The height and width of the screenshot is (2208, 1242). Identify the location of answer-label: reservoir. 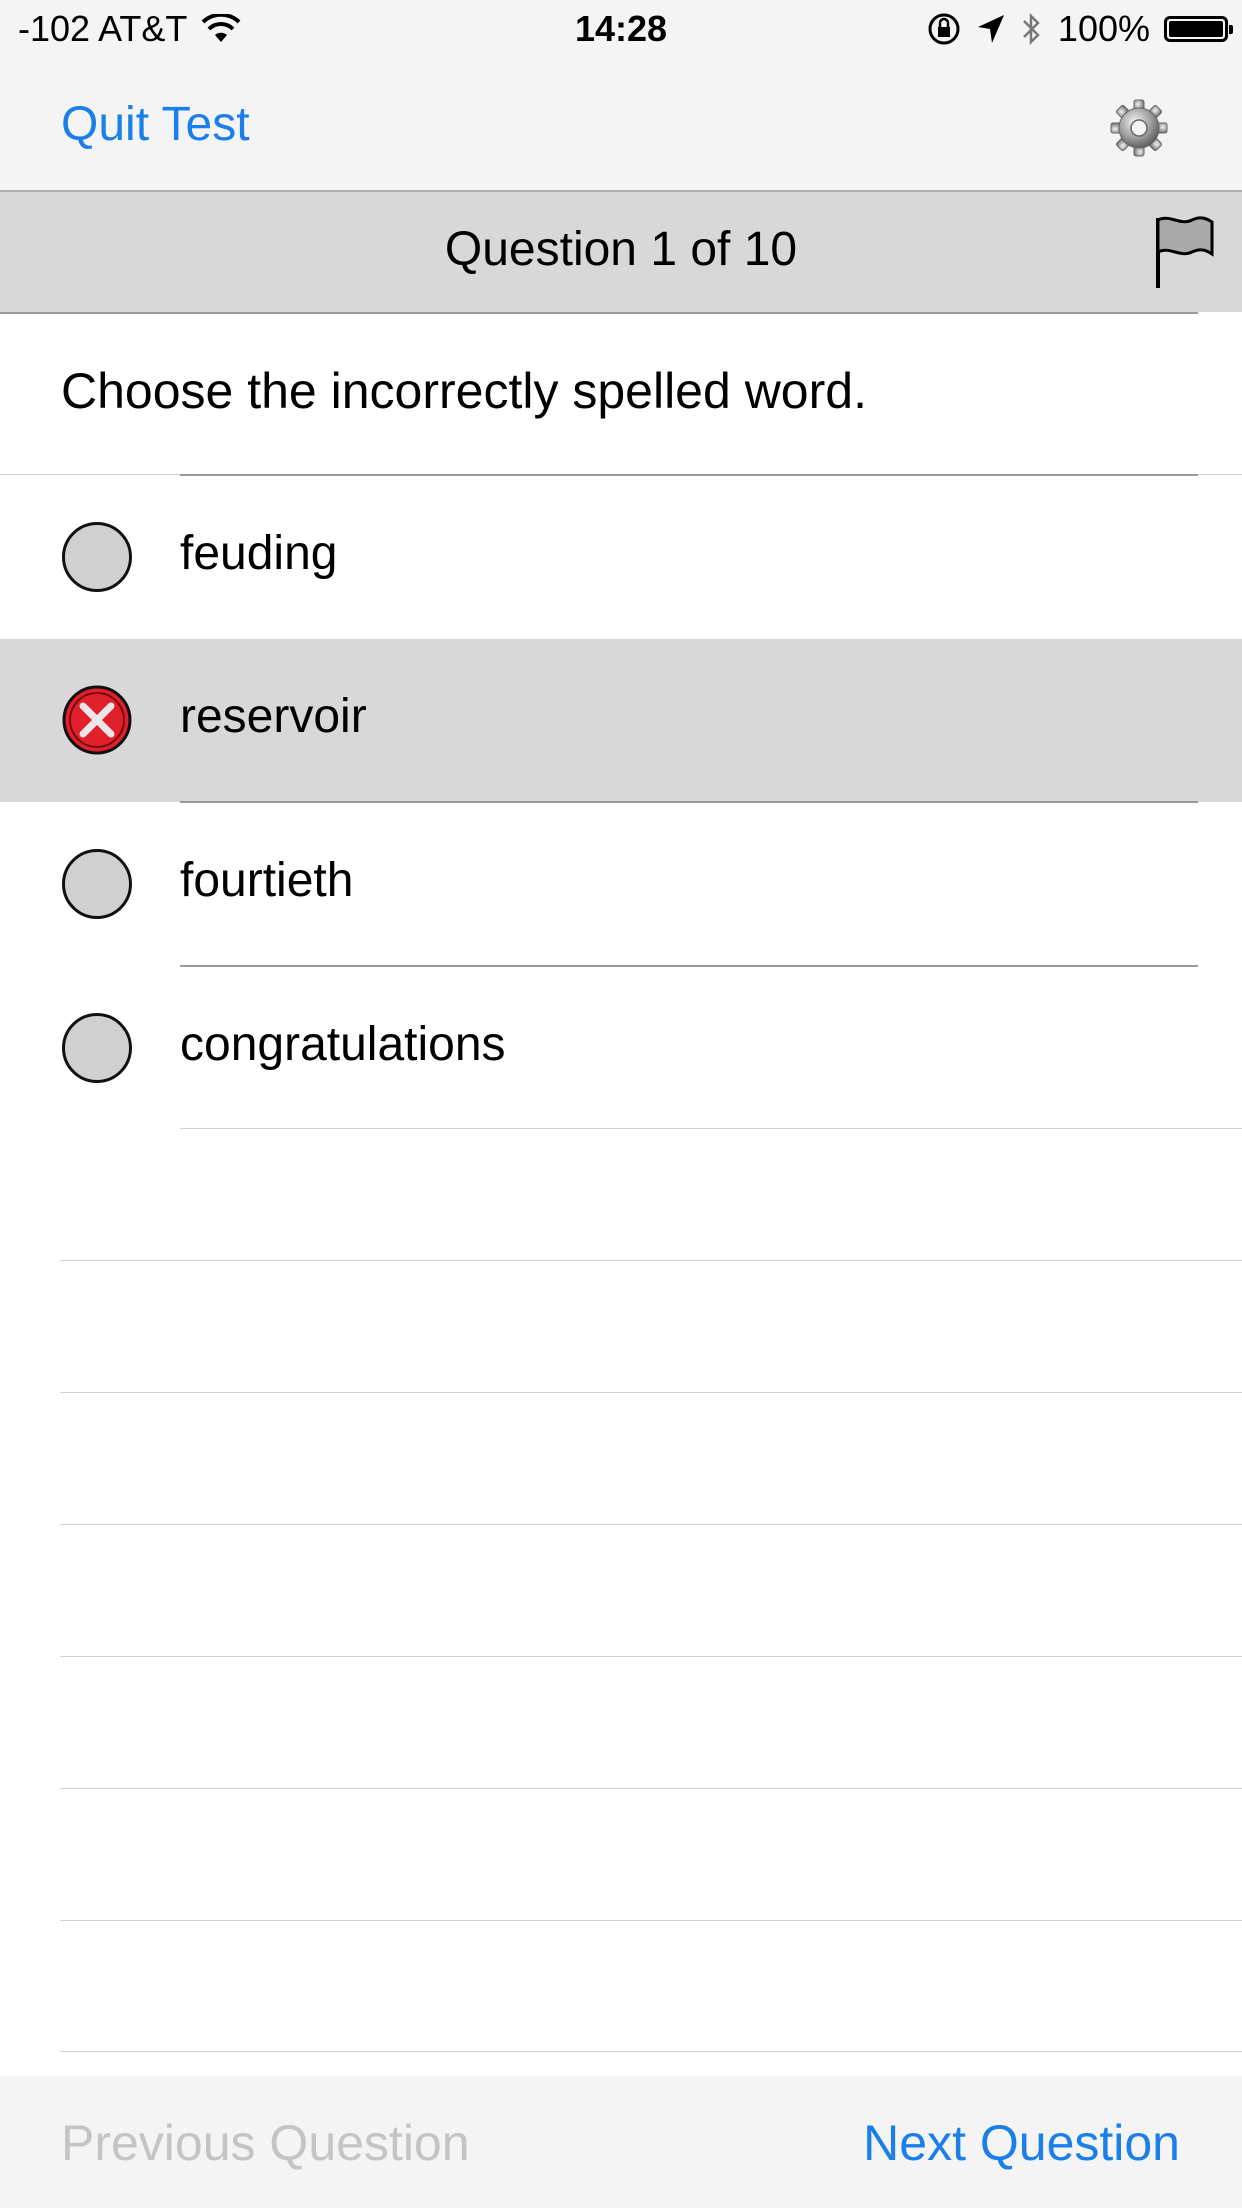
(273, 716).